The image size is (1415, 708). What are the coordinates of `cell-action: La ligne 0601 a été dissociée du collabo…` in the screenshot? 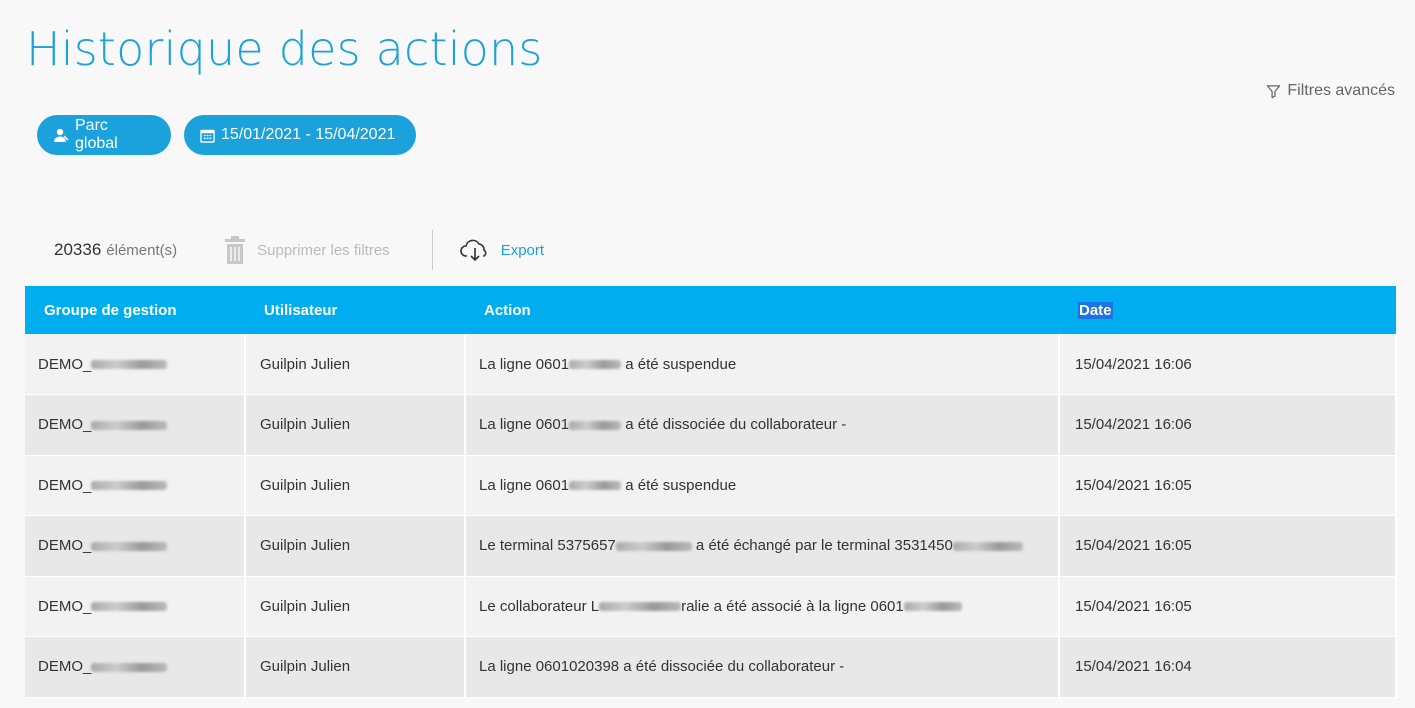 It's located at (762, 425).